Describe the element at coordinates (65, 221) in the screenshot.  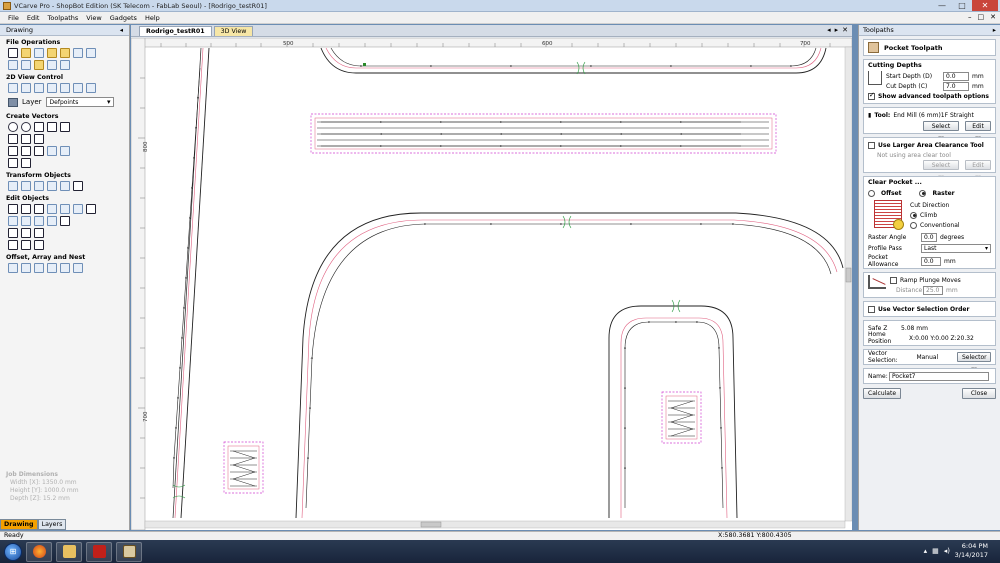
I see `trim-icon` at that location.